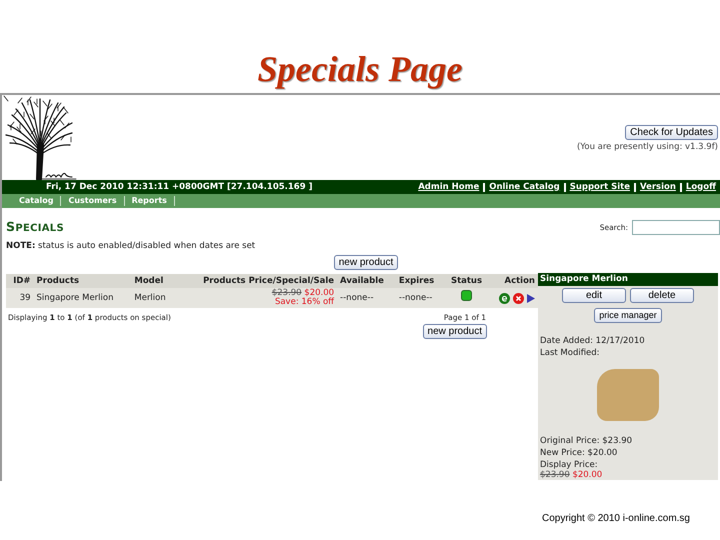 This screenshot has height=540, width=720. I want to click on table-cell: 39, so click(20, 298).